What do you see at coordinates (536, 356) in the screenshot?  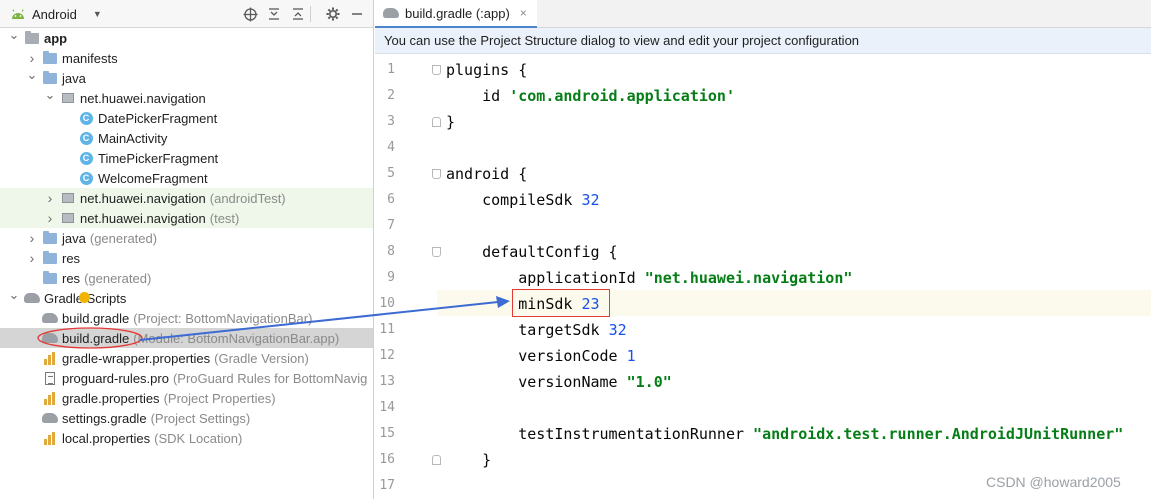 I see `code-text: versionCode` at bounding box center [536, 356].